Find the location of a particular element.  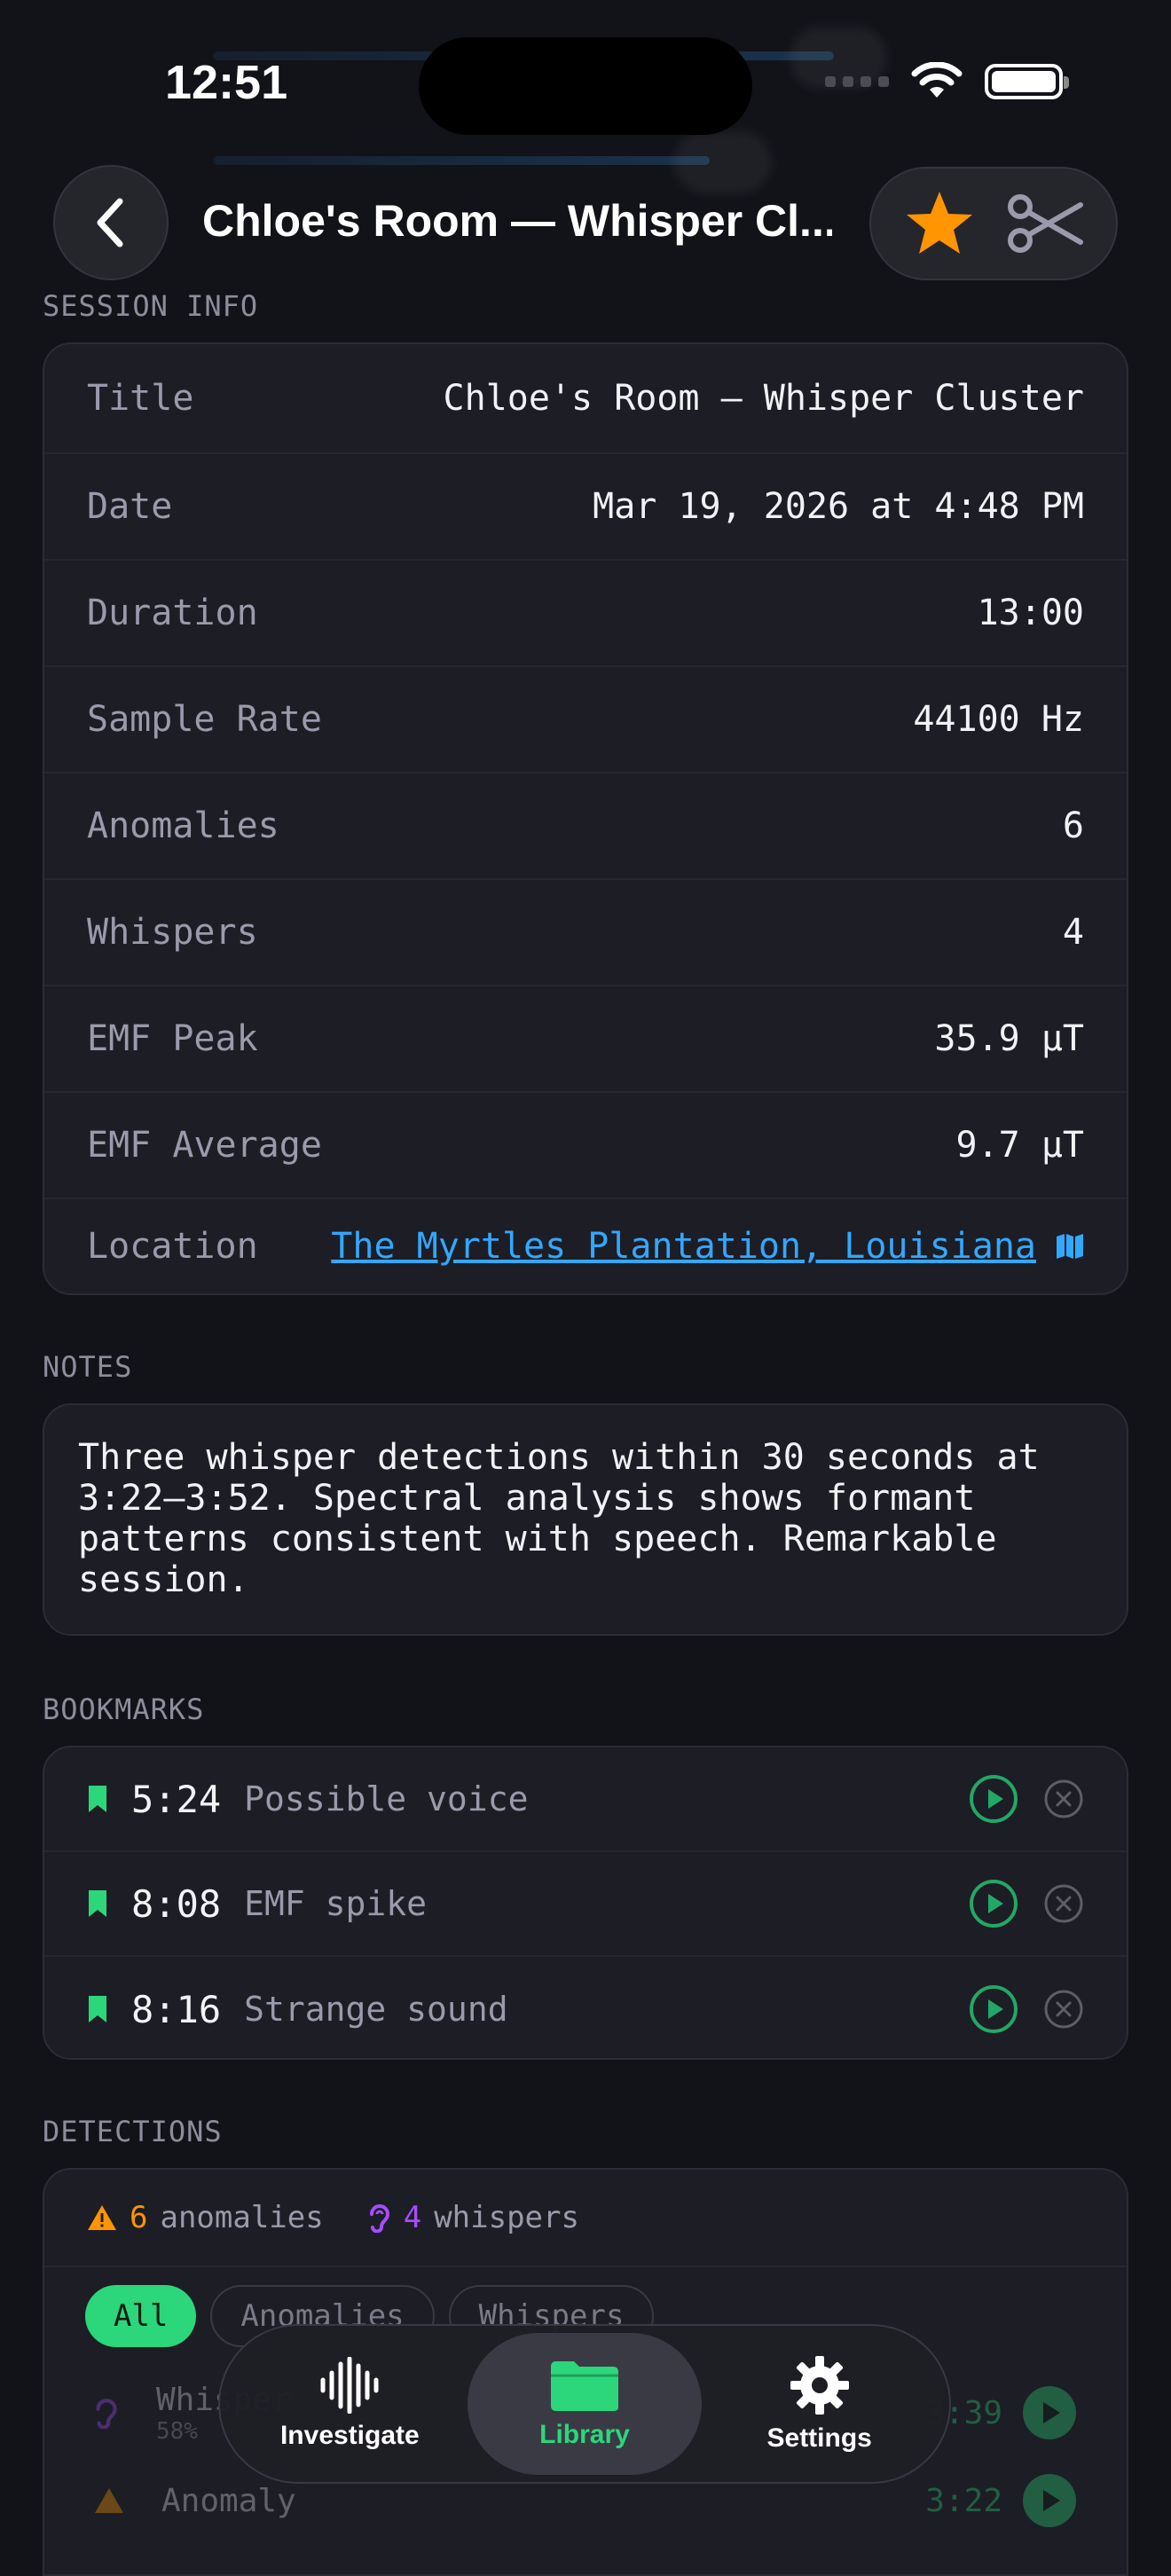

info-row-whispers: Whispers 4 is located at coordinates (586, 933).